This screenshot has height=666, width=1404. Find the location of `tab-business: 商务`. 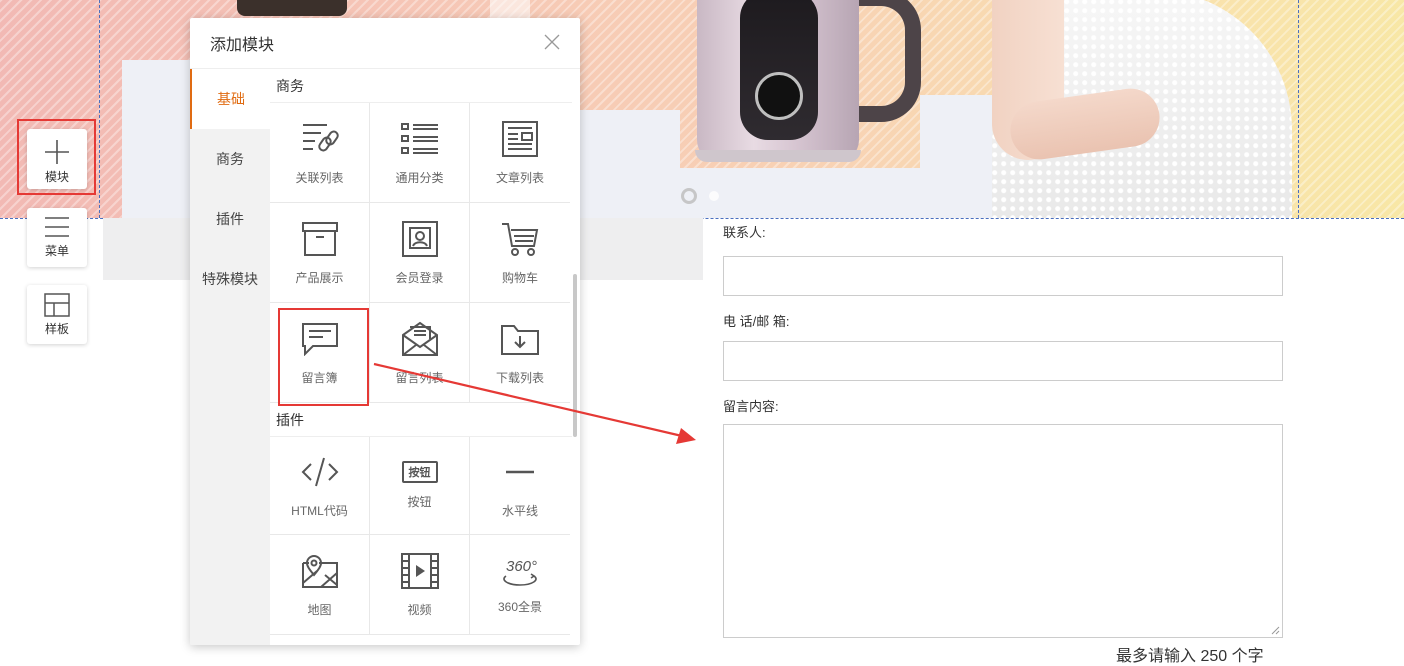

tab-business: 商务 is located at coordinates (230, 159).